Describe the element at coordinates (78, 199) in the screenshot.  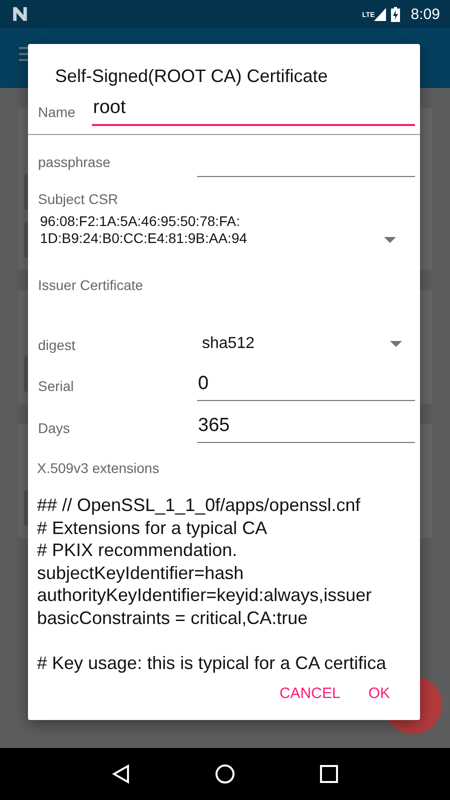
I see `field-label: Subject CSR` at that location.